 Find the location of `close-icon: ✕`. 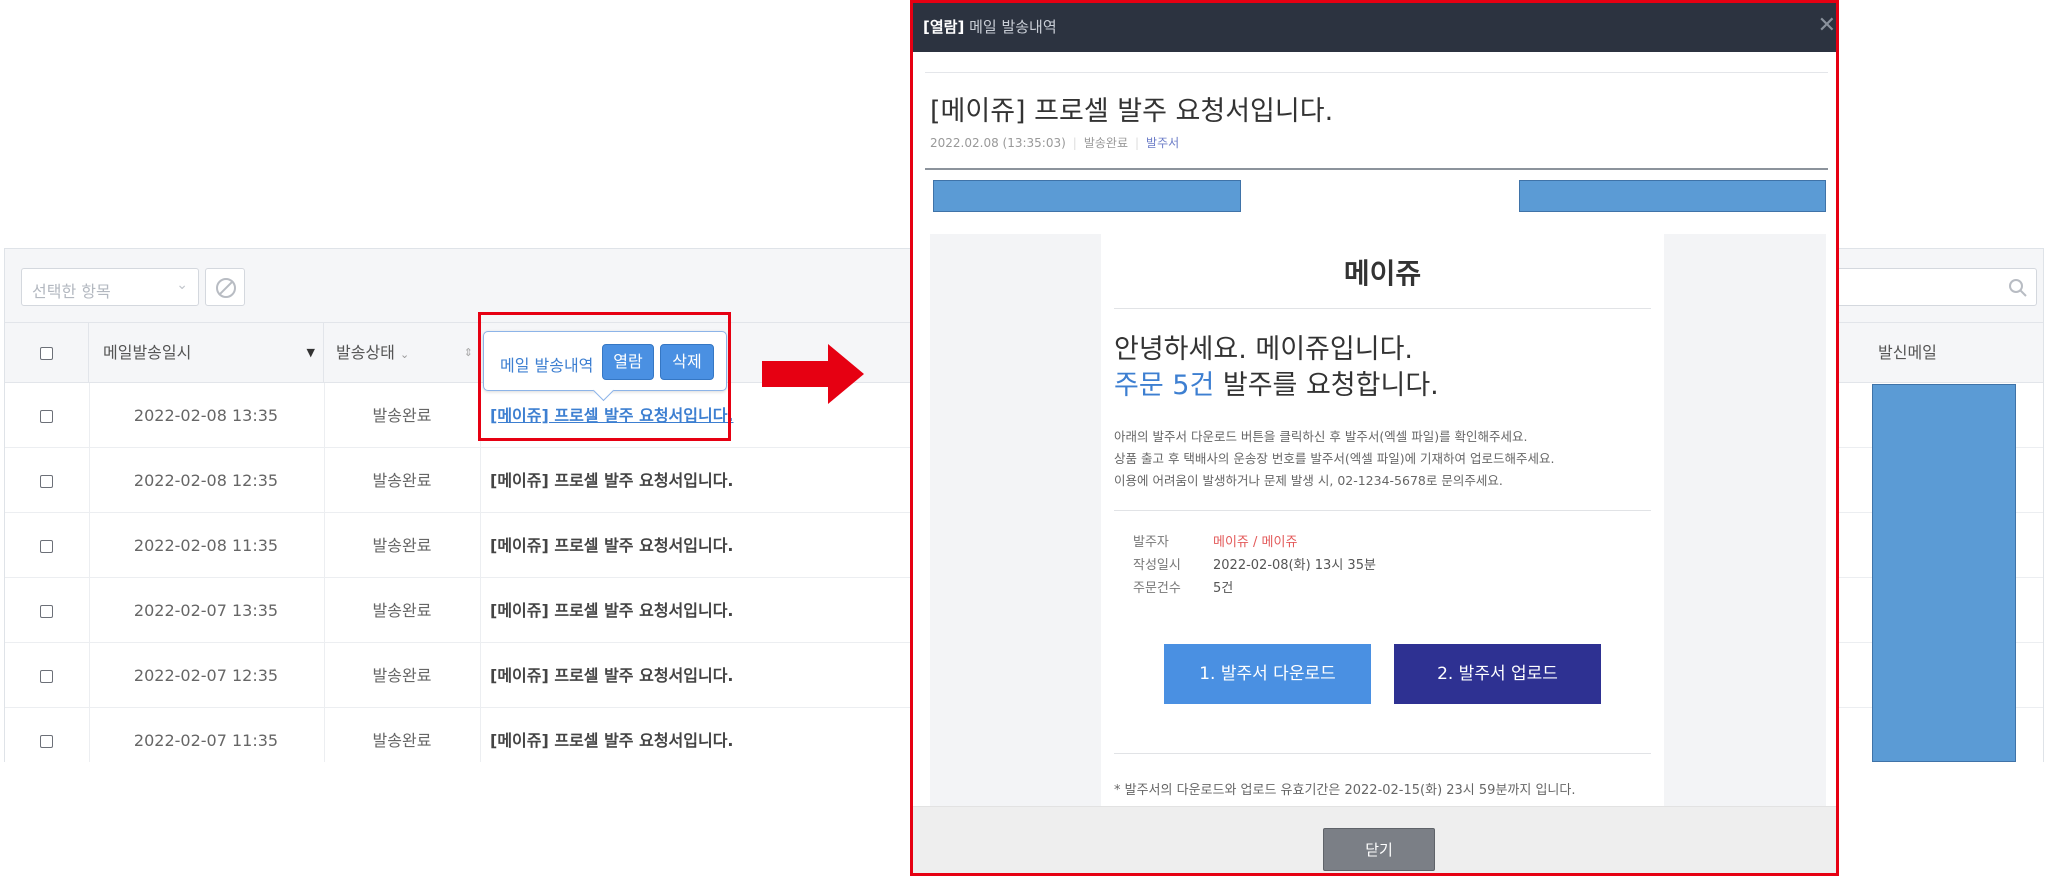

close-icon: ✕ is located at coordinates (1827, 25).